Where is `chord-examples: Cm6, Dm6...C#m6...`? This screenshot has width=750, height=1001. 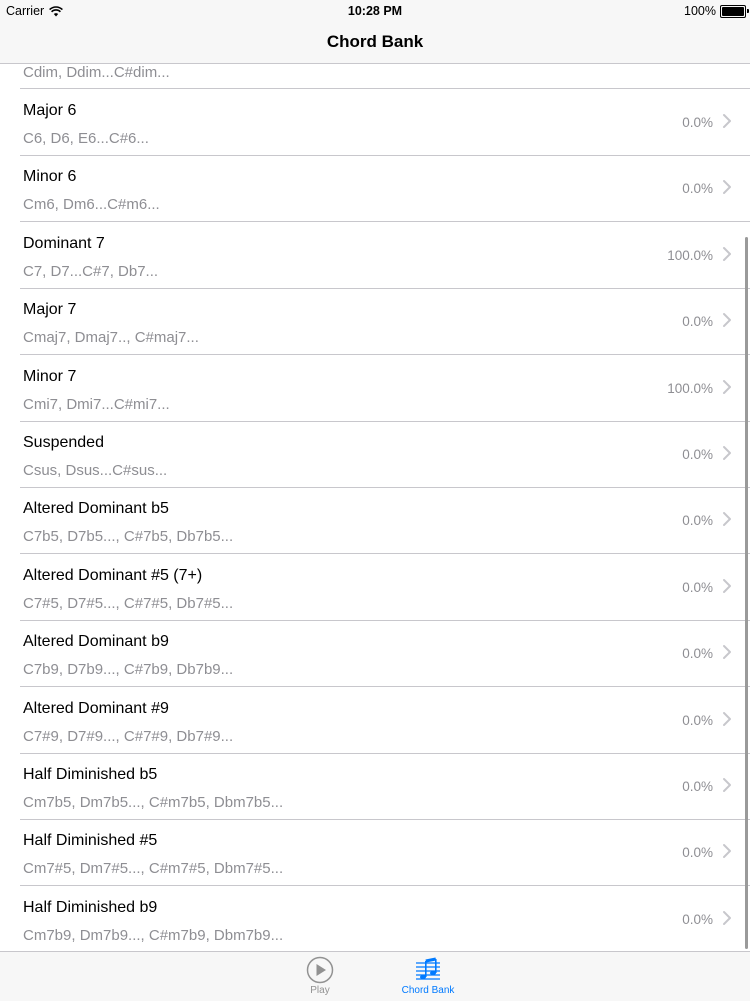 chord-examples: Cm6, Dm6...C#m6... is located at coordinates (91, 205).